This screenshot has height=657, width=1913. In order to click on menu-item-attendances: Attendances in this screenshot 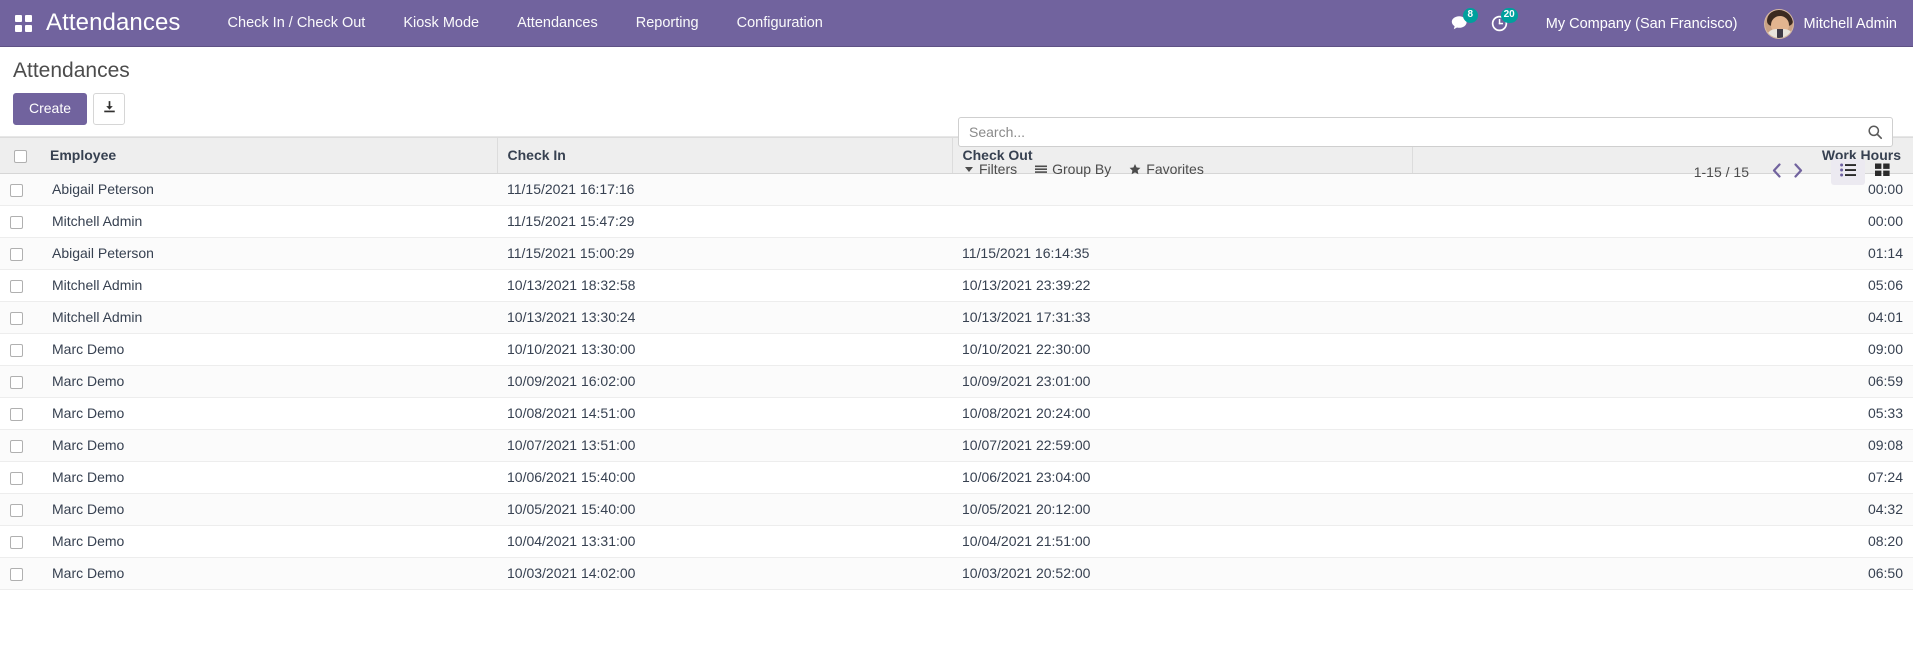, I will do `click(557, 23)`.